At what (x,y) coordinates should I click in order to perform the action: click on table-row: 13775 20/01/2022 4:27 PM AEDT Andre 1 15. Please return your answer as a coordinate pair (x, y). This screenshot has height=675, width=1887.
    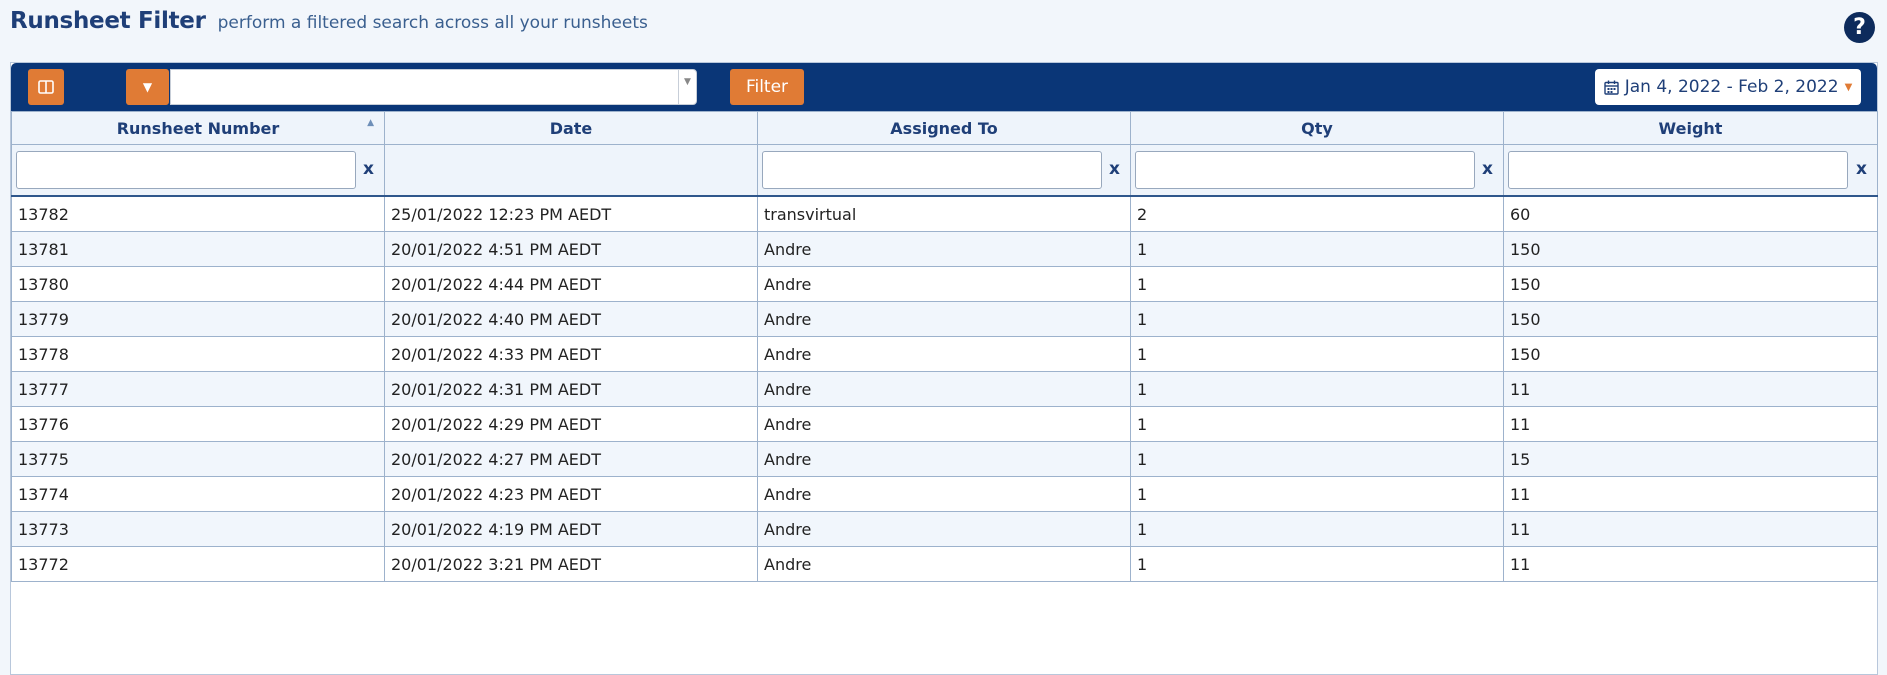
    Looking at the image, I should click on (944, 459).